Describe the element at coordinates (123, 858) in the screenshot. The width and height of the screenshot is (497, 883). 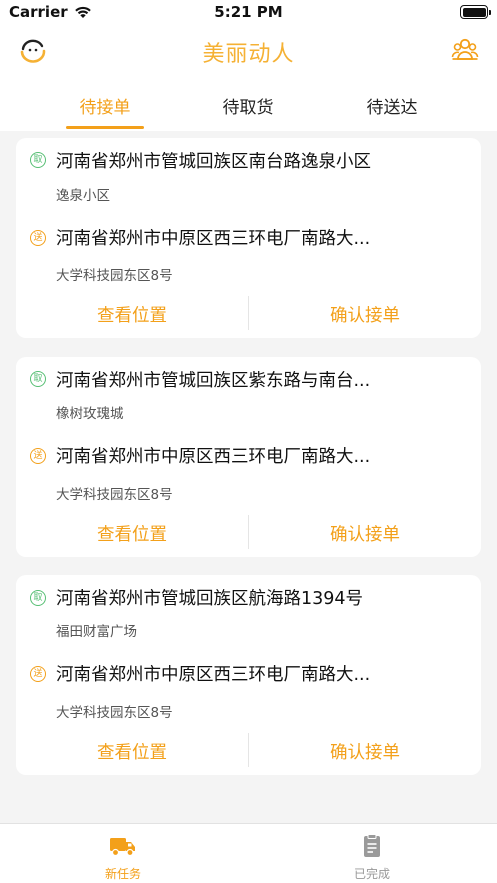
I see `bottom-tab-new-tasks: 新任务` at that location.